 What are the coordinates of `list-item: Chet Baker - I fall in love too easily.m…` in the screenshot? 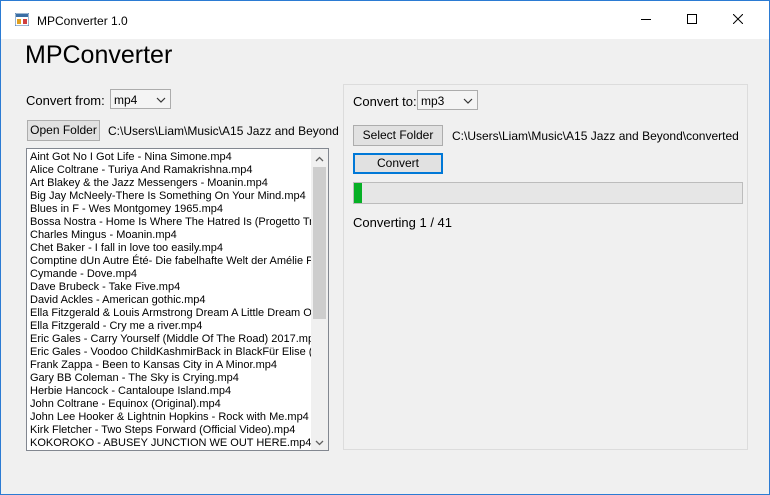 It's located at (170, 248).